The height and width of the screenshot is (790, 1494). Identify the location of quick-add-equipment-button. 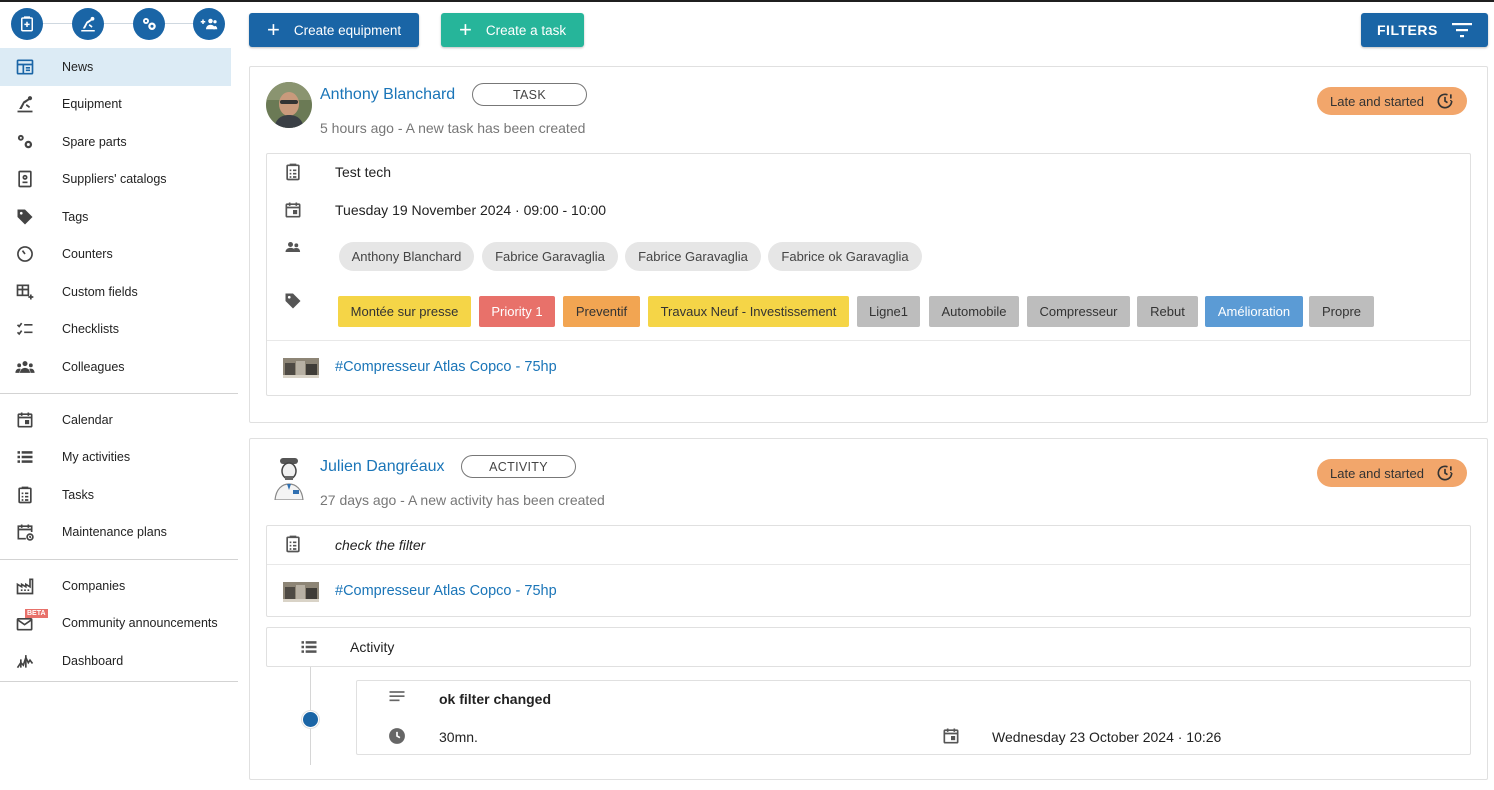
(88, 24).